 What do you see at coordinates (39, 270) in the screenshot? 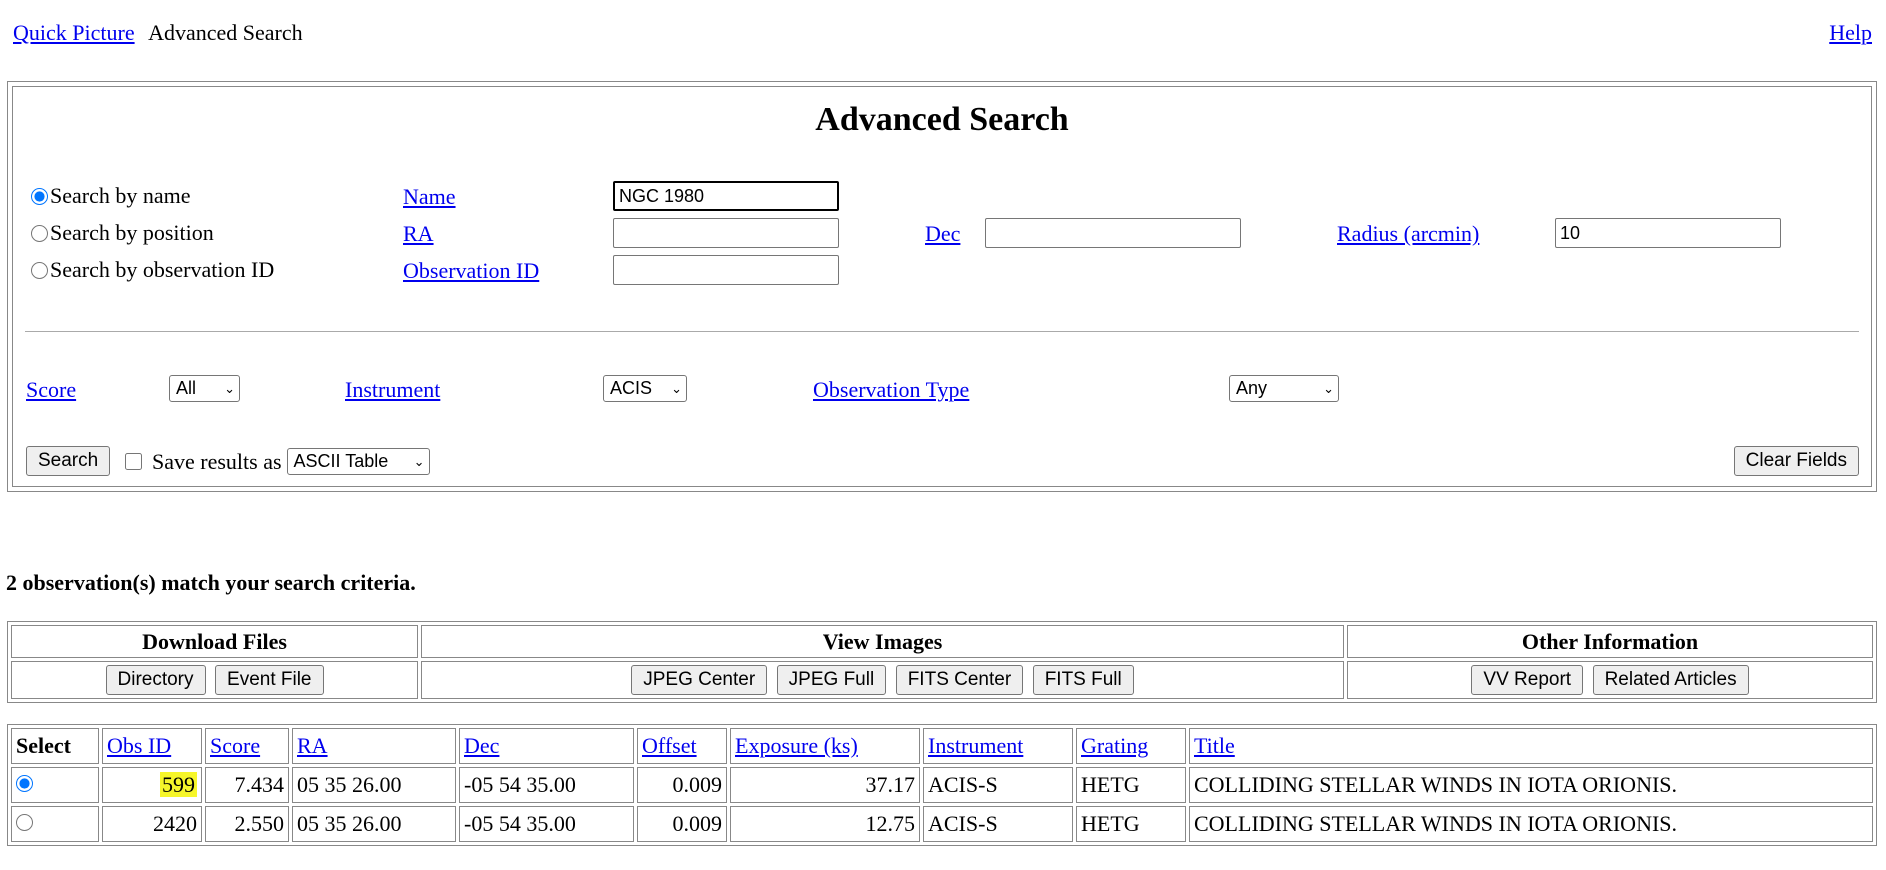
I see `mode-by-obsid-radio` at bounding box center [39, 270].